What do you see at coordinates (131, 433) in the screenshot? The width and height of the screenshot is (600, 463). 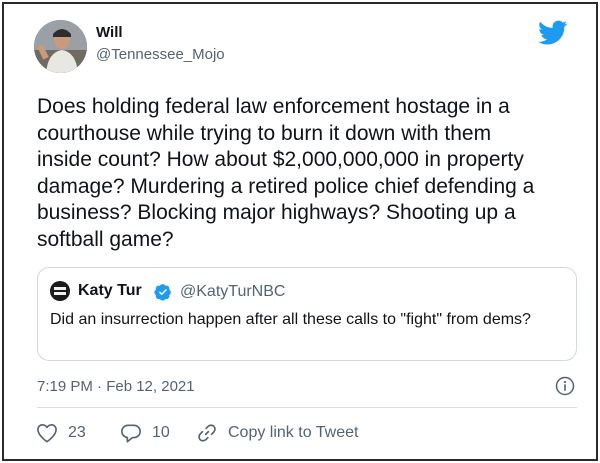 I see `comment-icon` at bounding box center [131, 433].